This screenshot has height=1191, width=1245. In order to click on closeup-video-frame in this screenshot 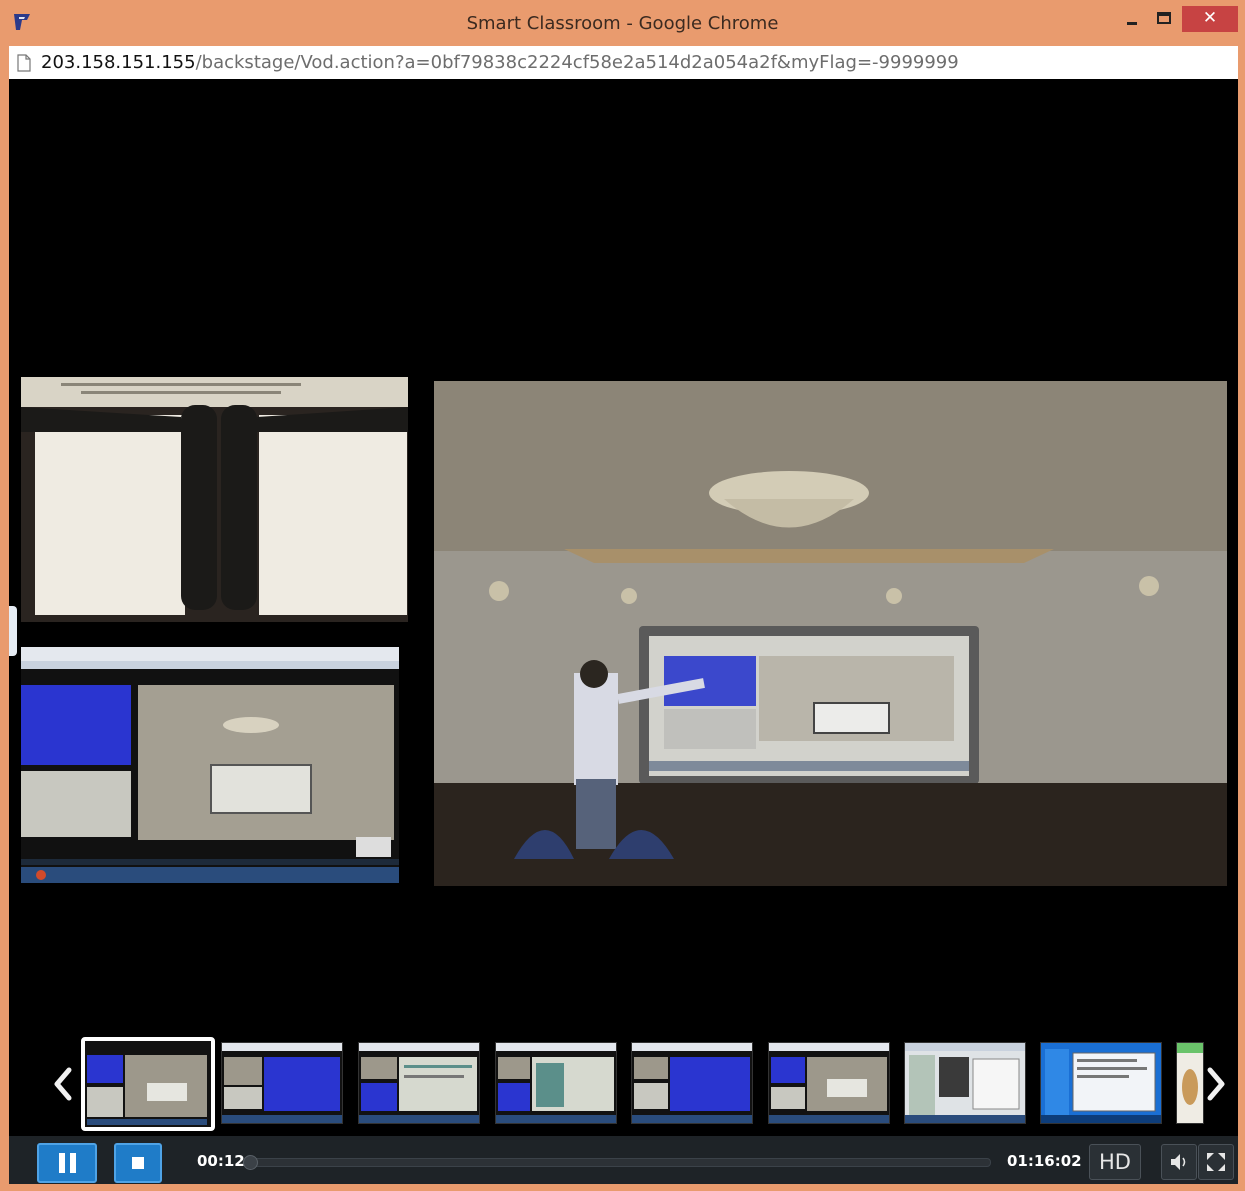, I will do `click(214, 499)`.